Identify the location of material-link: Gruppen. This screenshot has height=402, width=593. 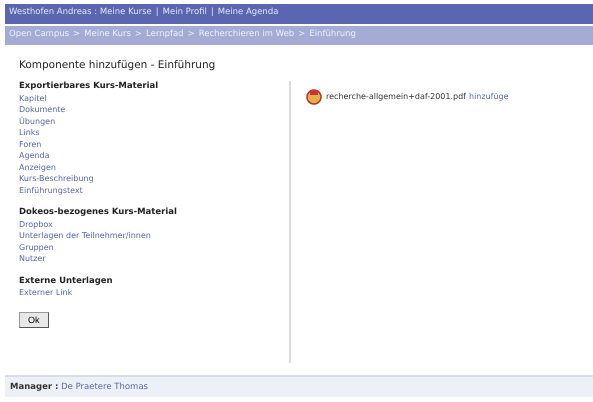
(36, 247).